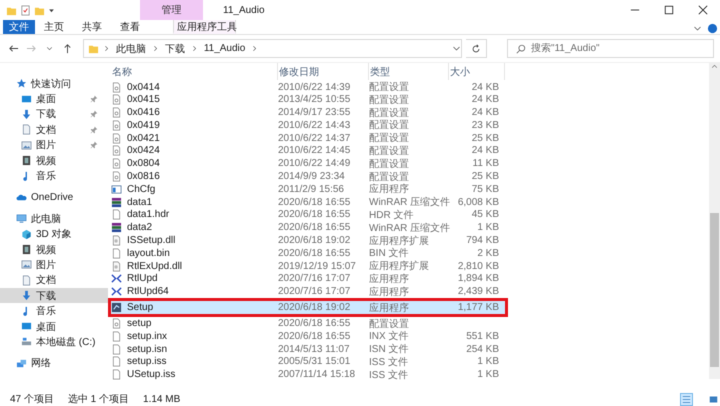 The image size is (720, 406). What do you see at coordinates (409, 71) in the screenshot?
I see `column-header: 类型` at bounding box center [409, 71].